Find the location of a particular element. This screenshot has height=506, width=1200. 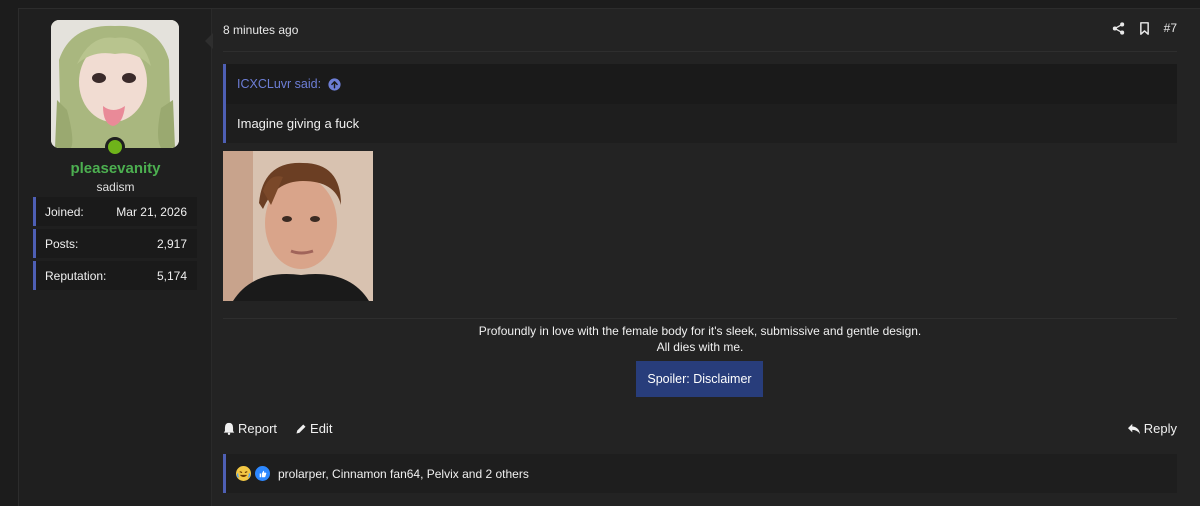

reply-button: Reply is located at coordinates (1152, 428).